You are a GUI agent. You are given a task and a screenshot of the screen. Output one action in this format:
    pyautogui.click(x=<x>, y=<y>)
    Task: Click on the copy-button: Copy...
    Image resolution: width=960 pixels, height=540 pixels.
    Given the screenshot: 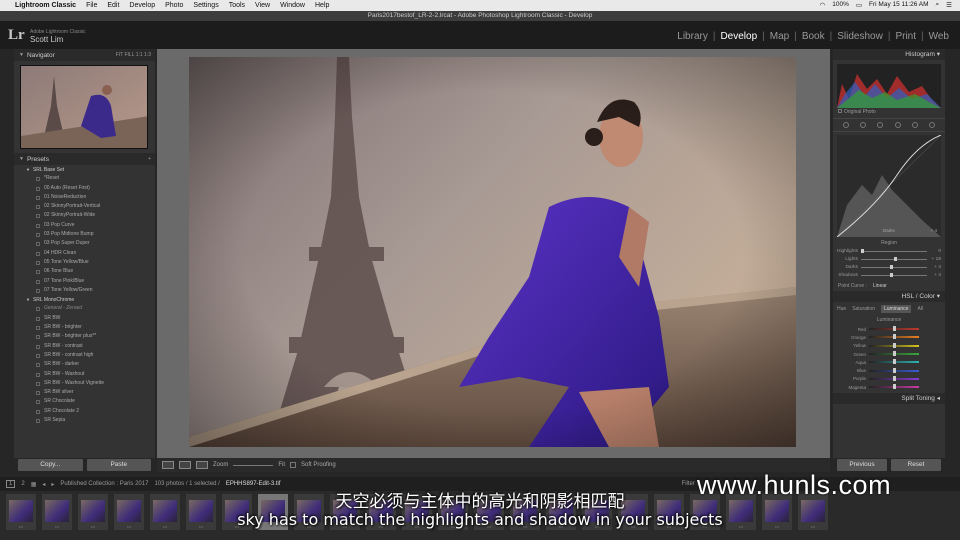 What is the action you would take?
    pyautogui.click(x=50, y=465)
    